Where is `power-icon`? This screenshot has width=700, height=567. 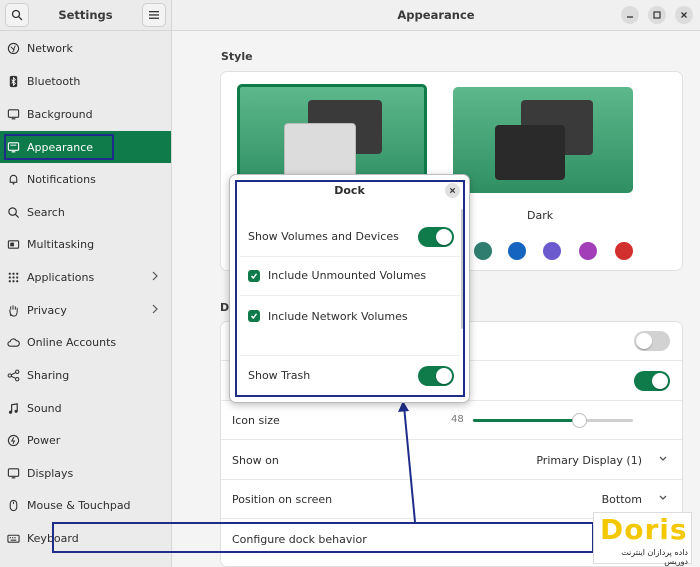
power-icon is located at coordinates (13, 440).